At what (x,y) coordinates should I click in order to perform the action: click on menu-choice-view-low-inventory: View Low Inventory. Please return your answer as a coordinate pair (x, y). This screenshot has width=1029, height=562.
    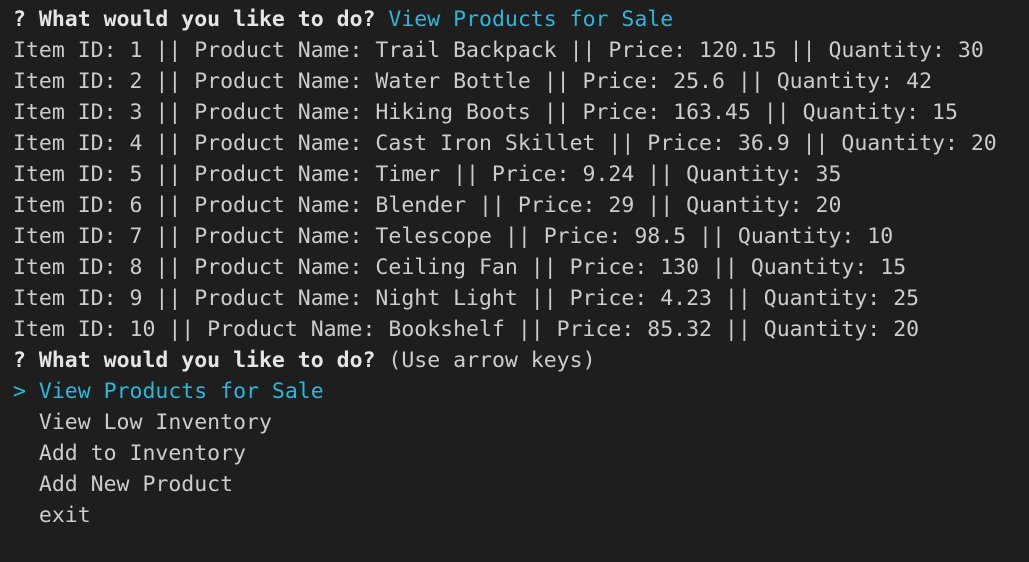
    Looking at the image, I should click on (521, 422).